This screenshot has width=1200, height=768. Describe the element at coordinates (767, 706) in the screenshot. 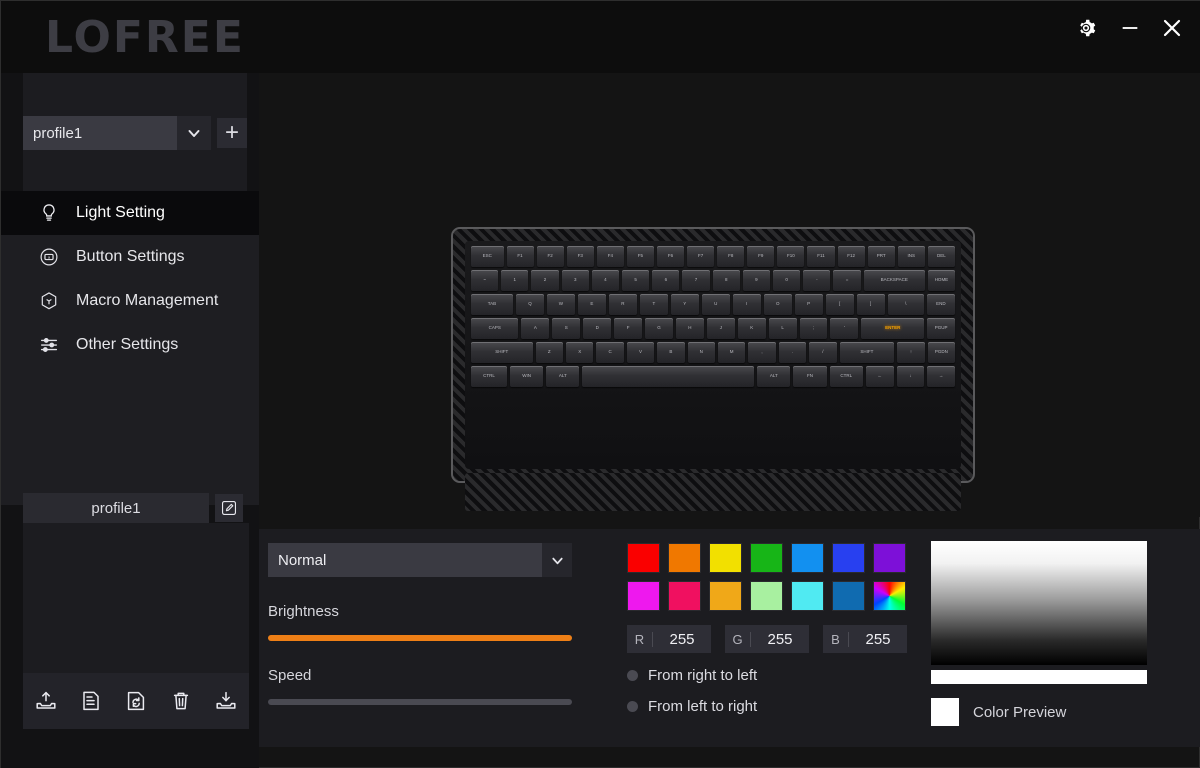

I see `direction-left-to-right: From left to right` at that location.